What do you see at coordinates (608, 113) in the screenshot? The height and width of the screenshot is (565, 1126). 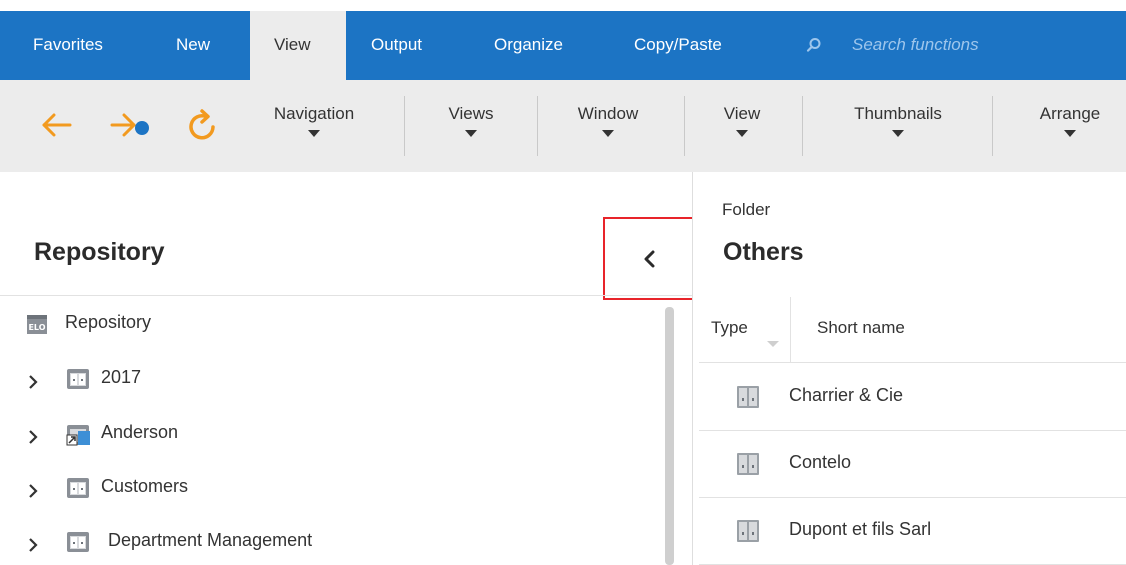 I see `window-menu-label: Window` at bounding box center [608, 113].